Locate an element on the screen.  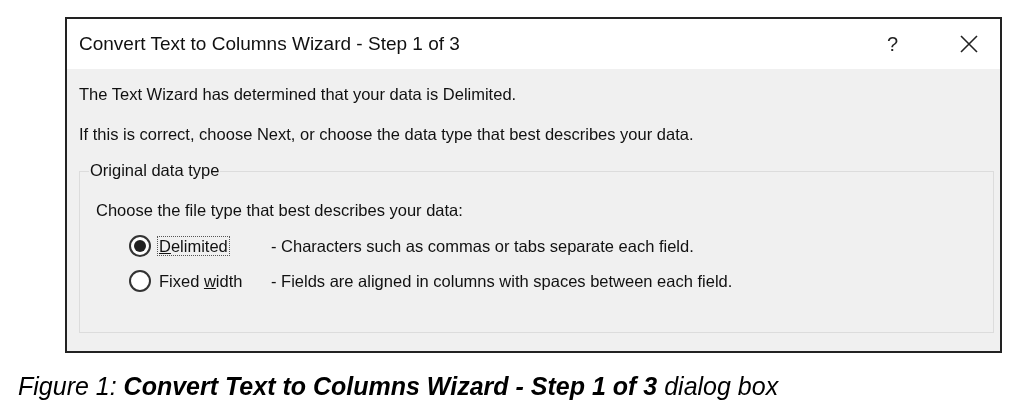
close-icon is located at coordinates (969, 44).